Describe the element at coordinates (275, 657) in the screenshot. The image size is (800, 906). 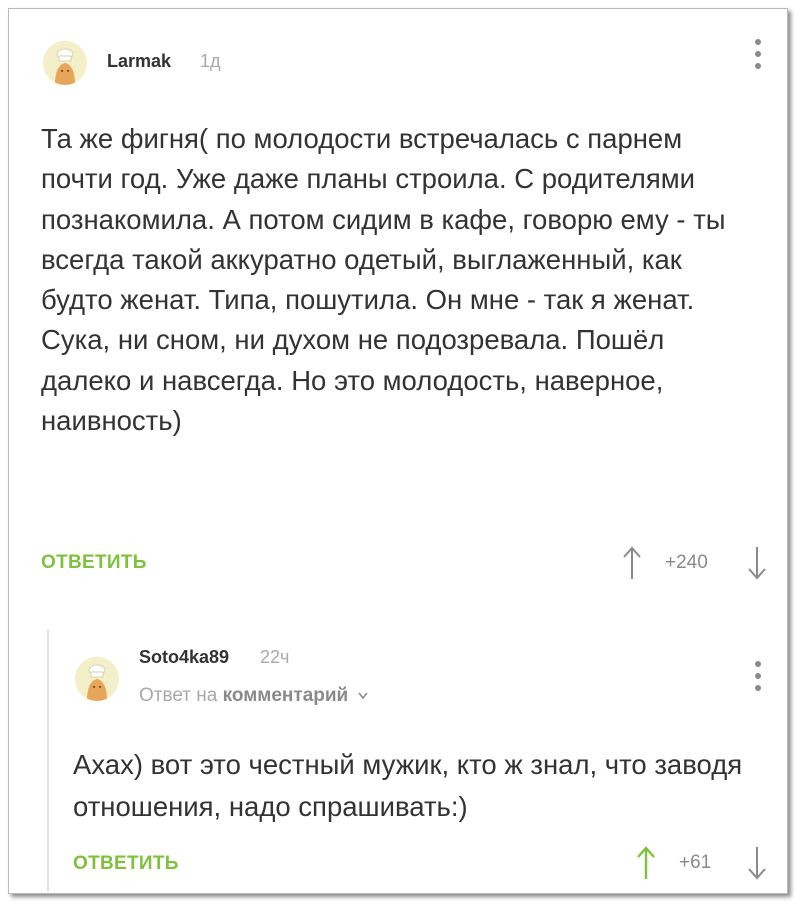
I see `comment-time: 22ч` at that location.